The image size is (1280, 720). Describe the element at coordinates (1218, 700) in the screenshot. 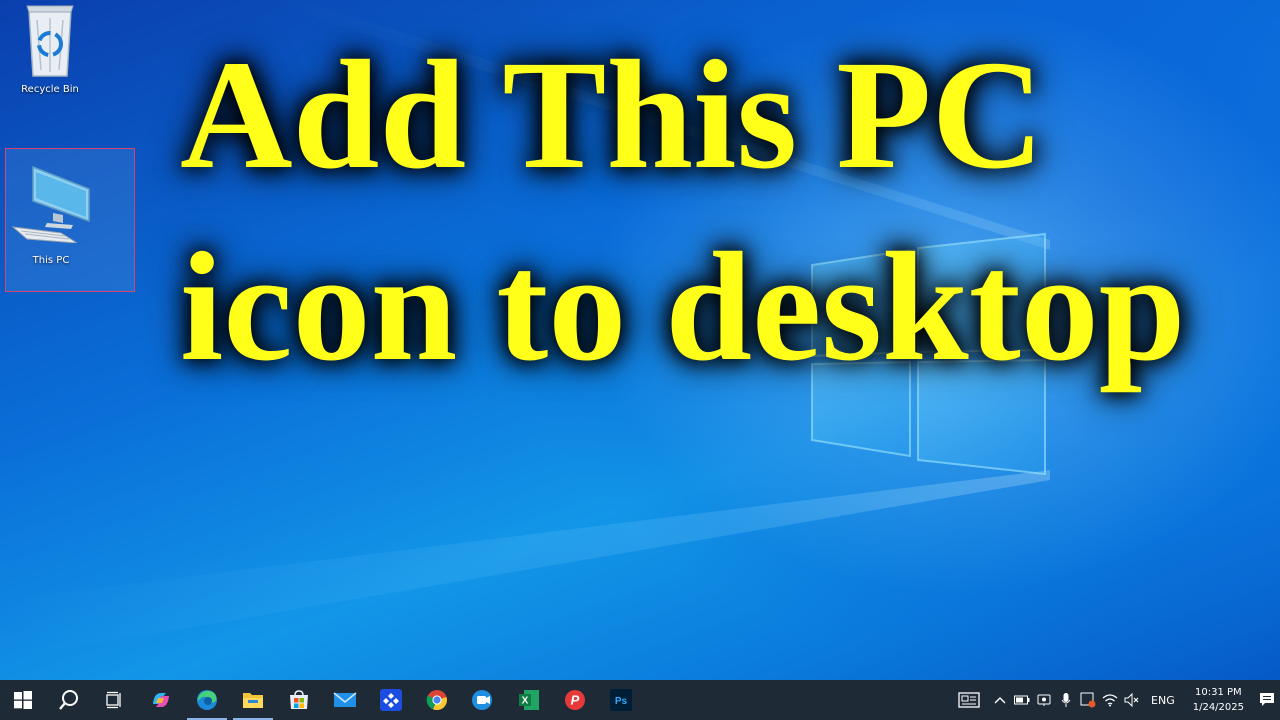

I see `clock: 10:31 PM 1/24/2025` at that location.